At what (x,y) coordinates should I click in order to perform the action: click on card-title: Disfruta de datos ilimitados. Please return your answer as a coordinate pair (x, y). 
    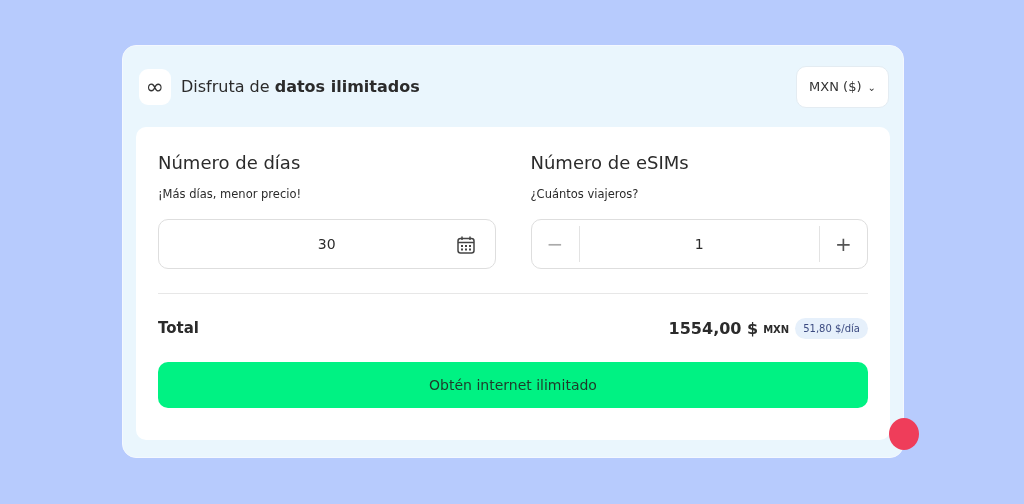
    Looking at the image, I should click on (301, 86).